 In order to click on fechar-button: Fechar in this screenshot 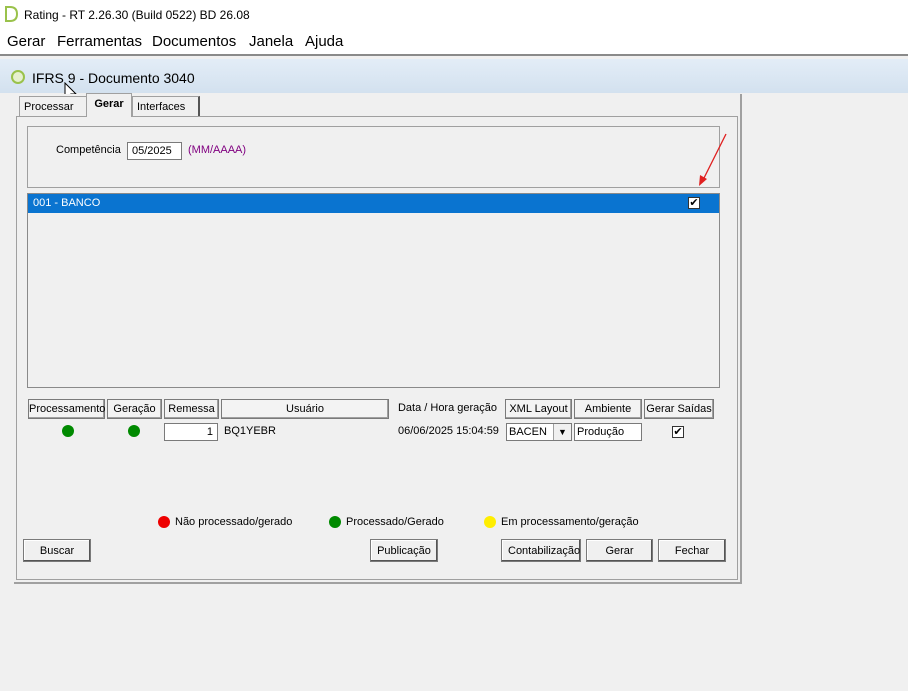, I will do `click(692, 550)`.